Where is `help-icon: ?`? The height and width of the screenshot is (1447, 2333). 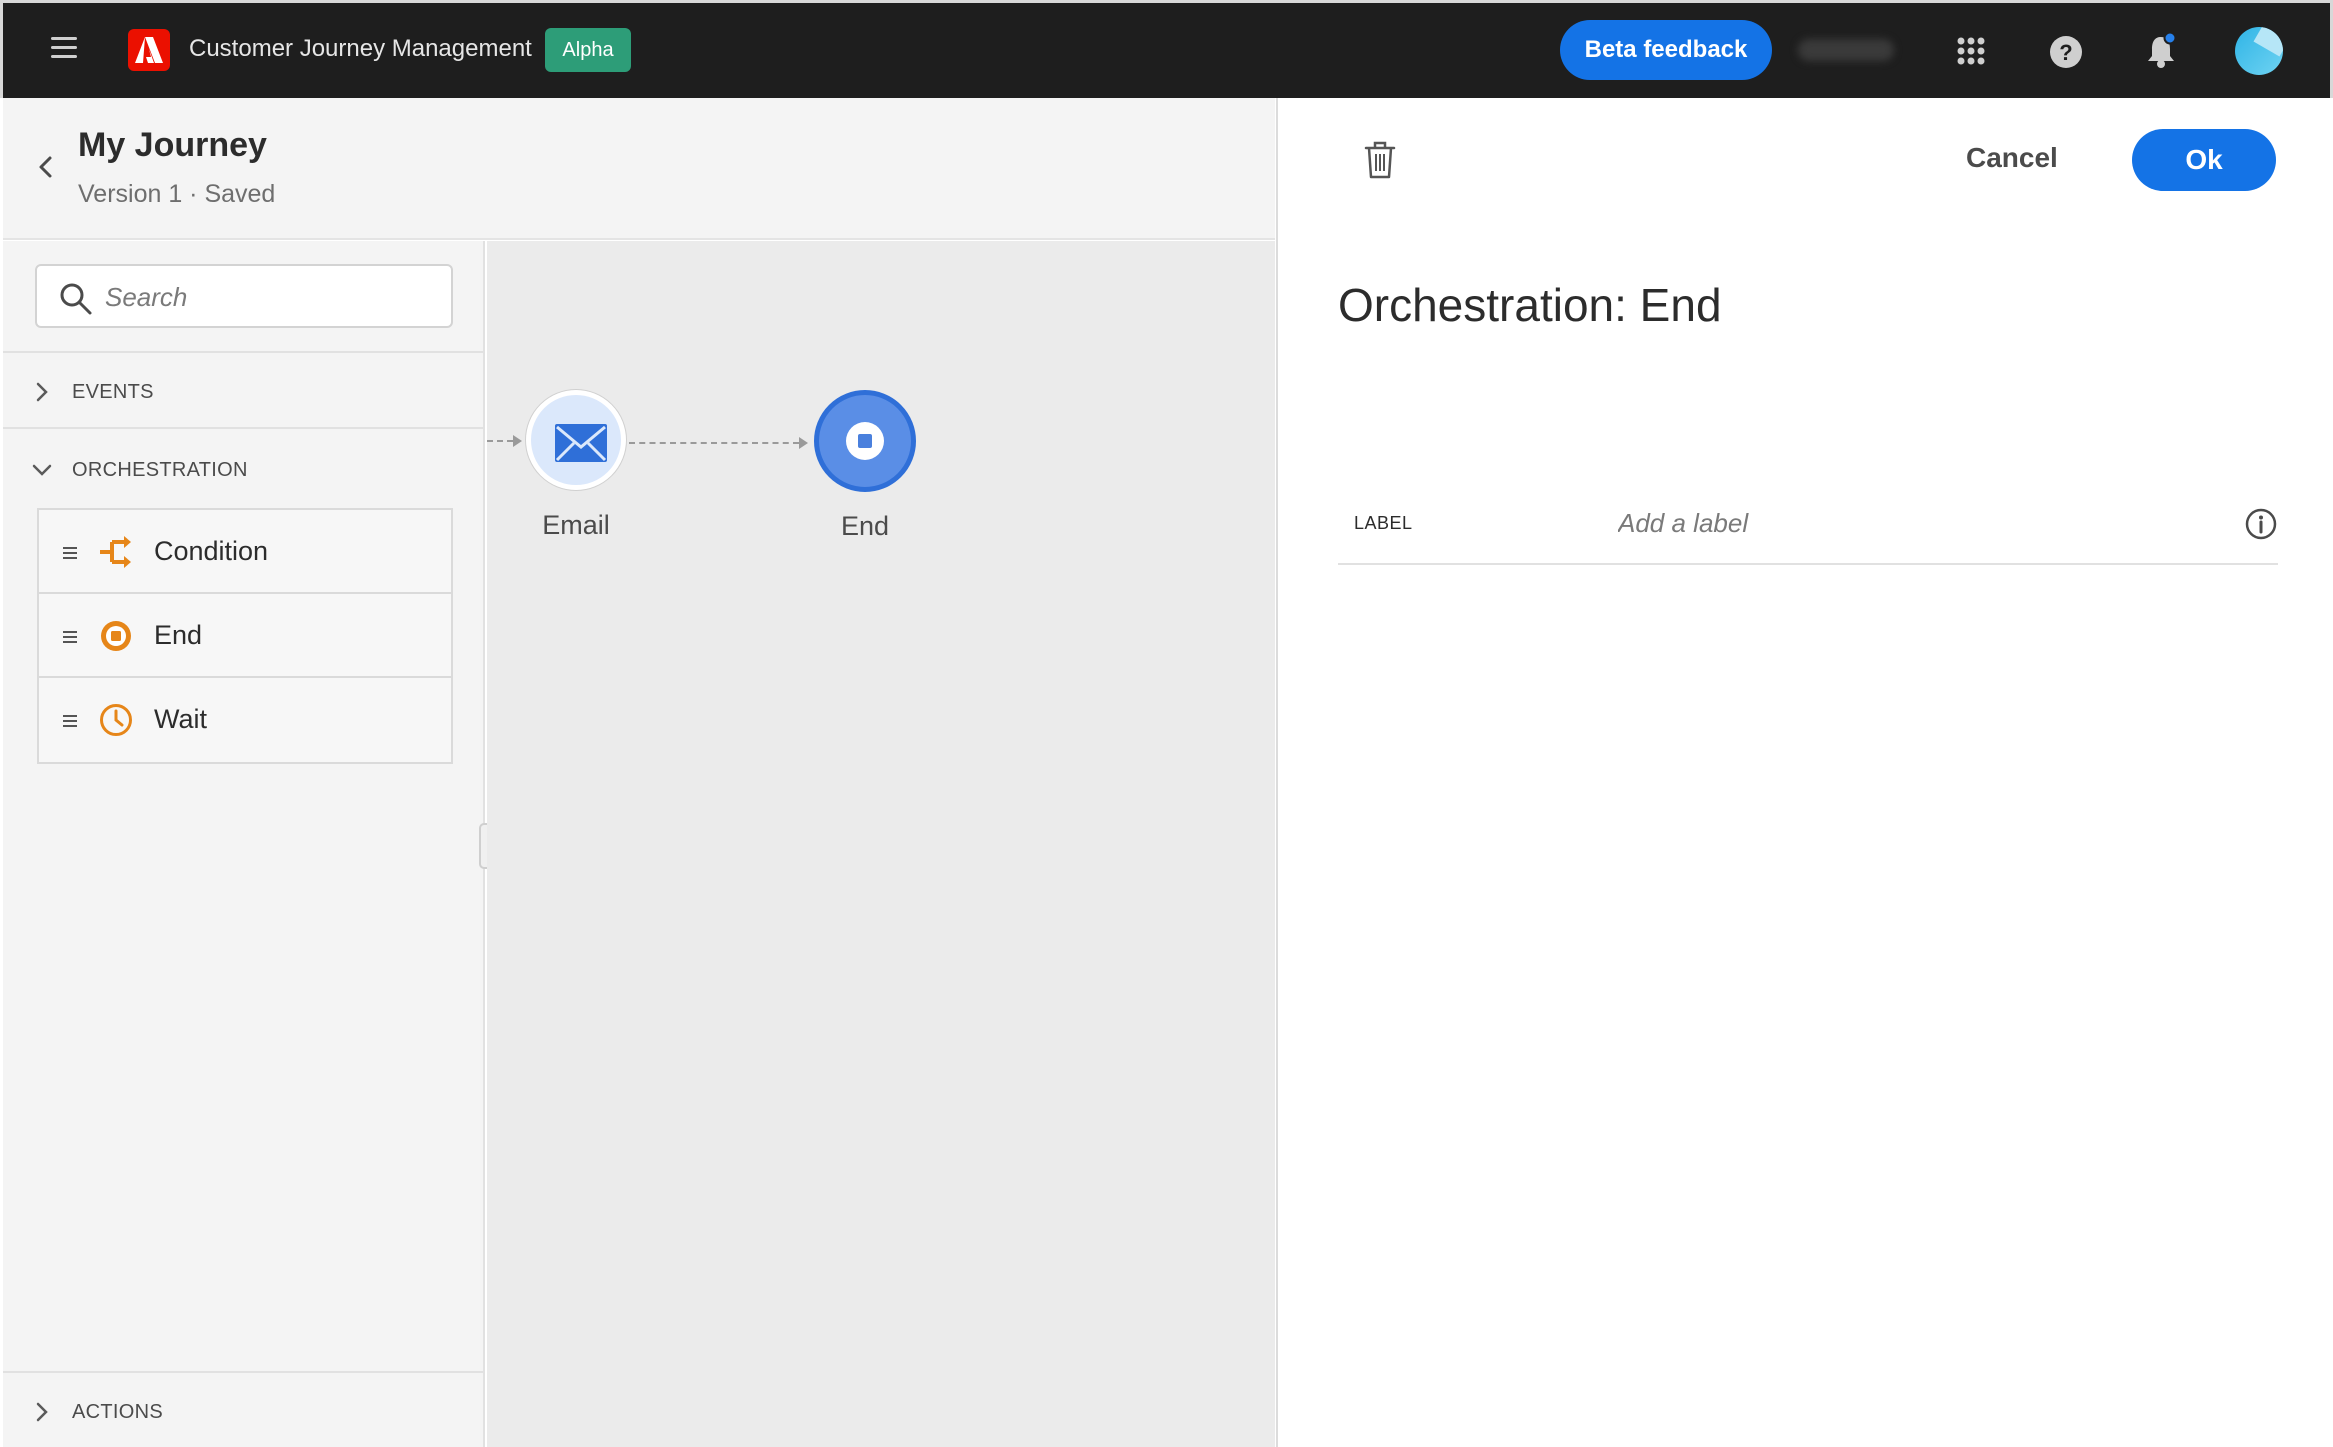 help-icon: ? is located at coordinates (2066, 51).